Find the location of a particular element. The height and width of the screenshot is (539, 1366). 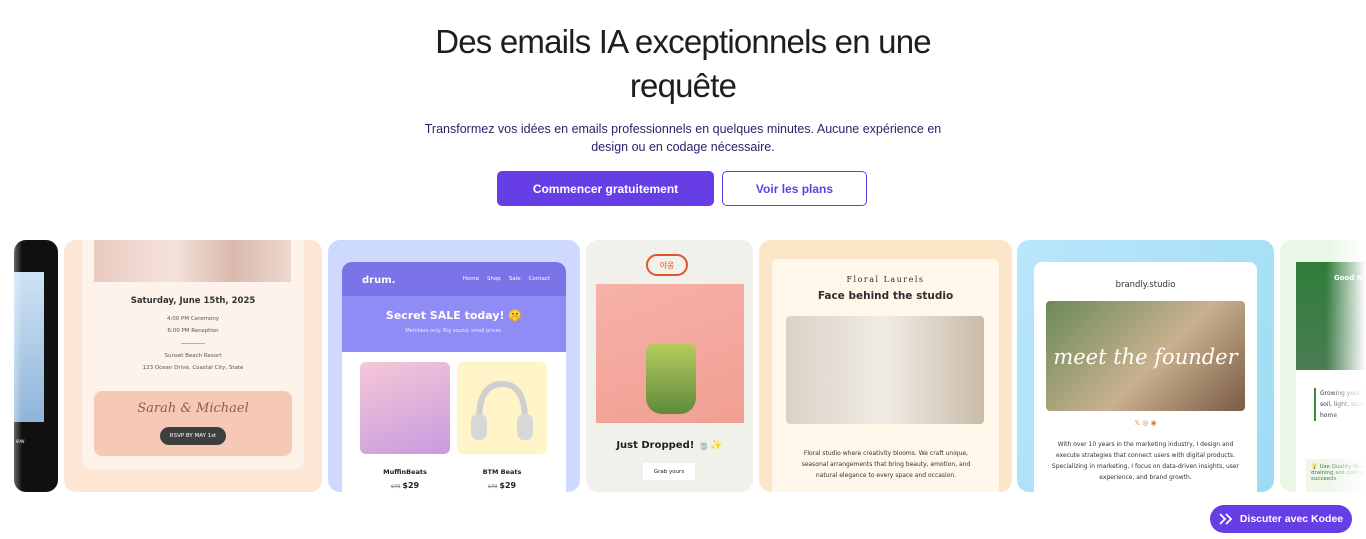

device-screen-image is located at coordinates (29, 347).